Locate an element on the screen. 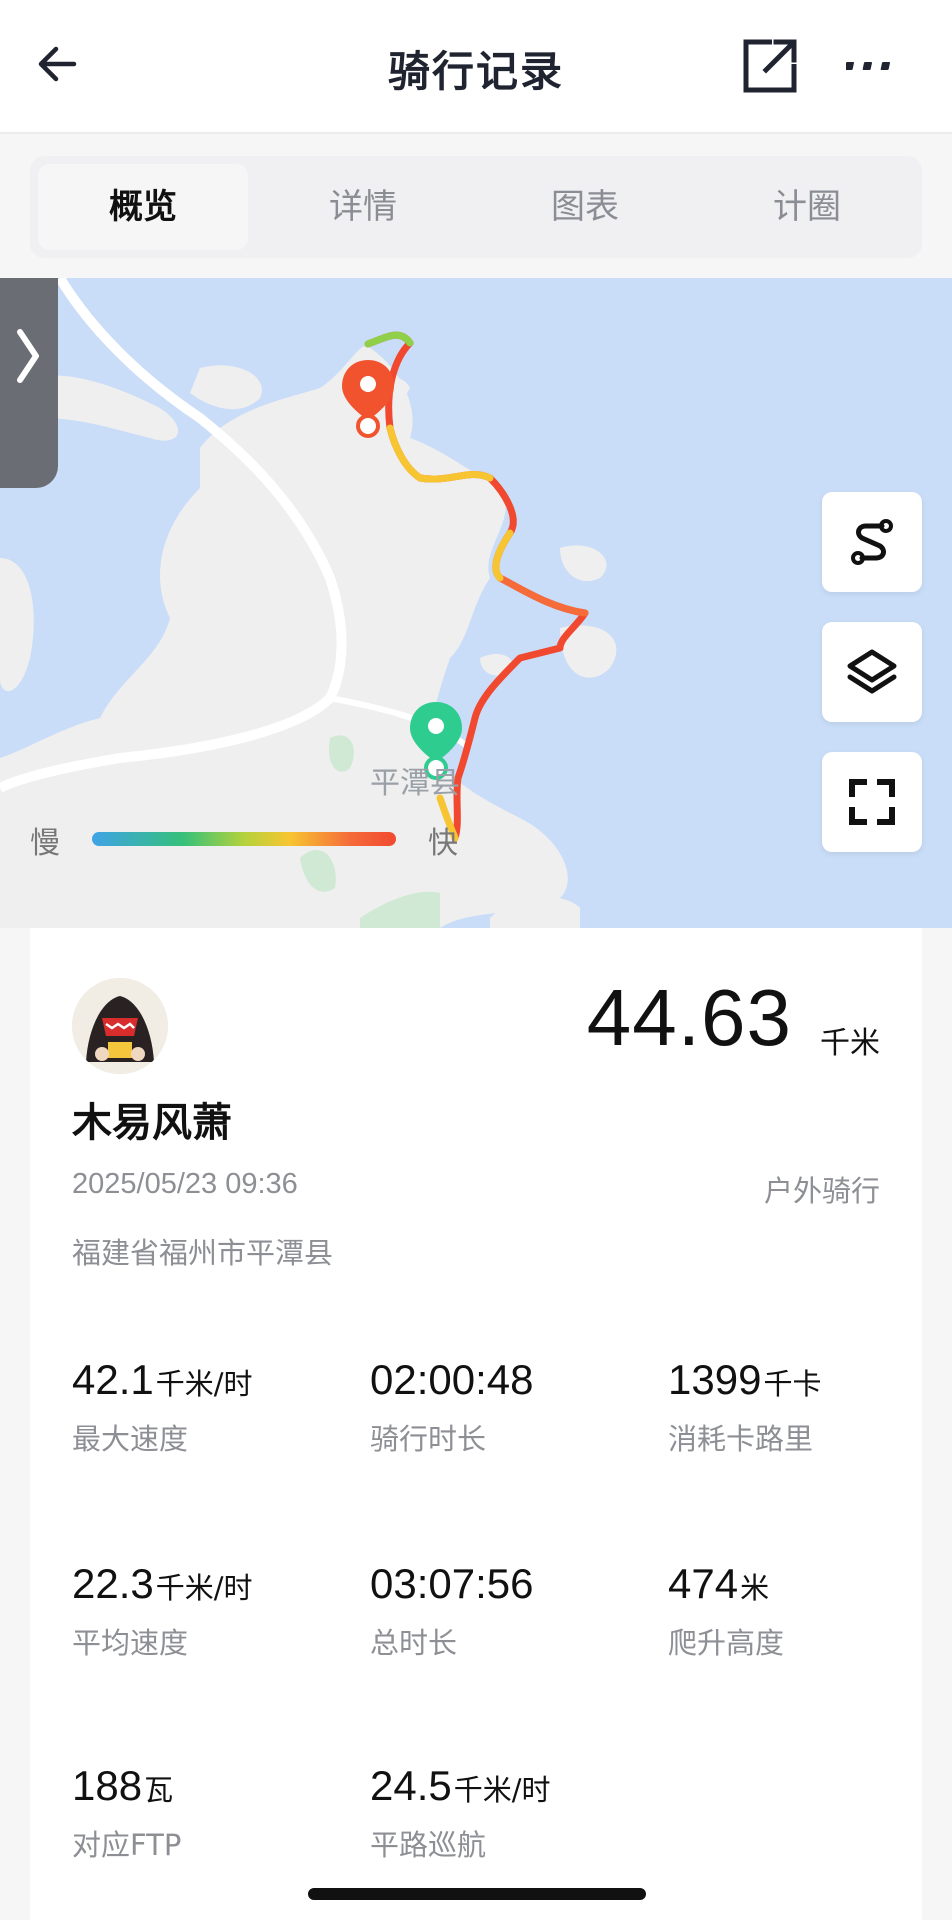 The image size is (952, 1920). more-button is located at coordinates (871, 64).